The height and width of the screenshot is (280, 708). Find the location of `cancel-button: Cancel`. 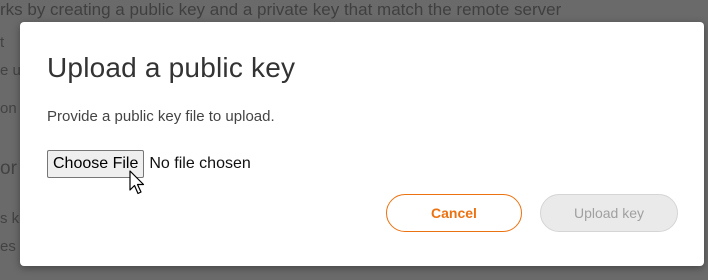

cancel-button: Cancel is located at coordinates (454, 213).